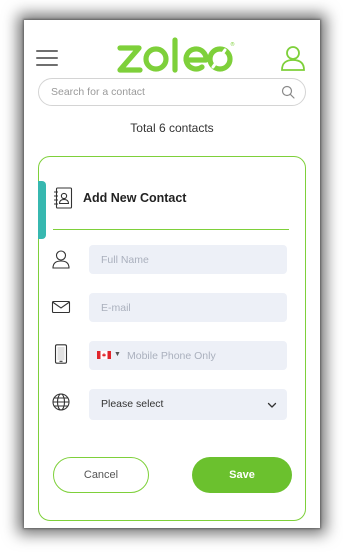 This screenshot has height=552, width=343. I want to click on card-divider, so click(171, 229).